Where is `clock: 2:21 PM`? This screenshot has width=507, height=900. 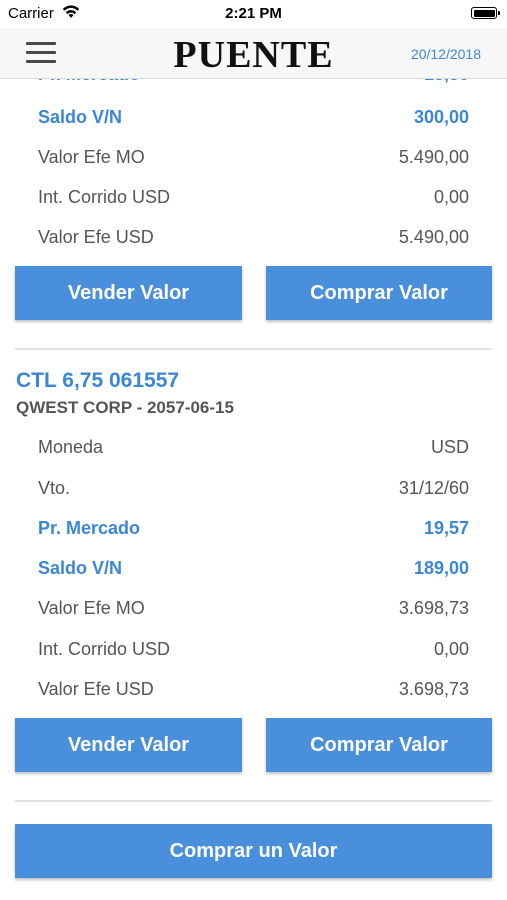 clock: 2:21 PM is located at coordinates (253, 13).